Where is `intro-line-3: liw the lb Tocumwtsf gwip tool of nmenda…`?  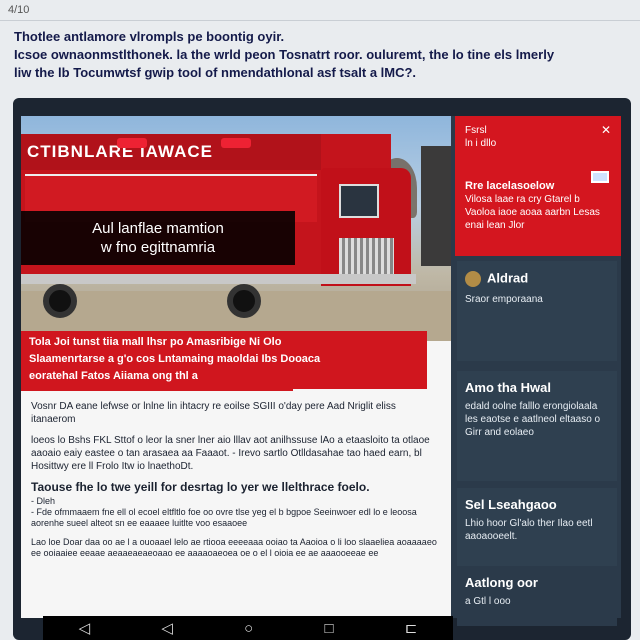 intro-line-3: liw the lb Tocumwtsf gwip tool of nmenda… is located at coordinates (215, 72).